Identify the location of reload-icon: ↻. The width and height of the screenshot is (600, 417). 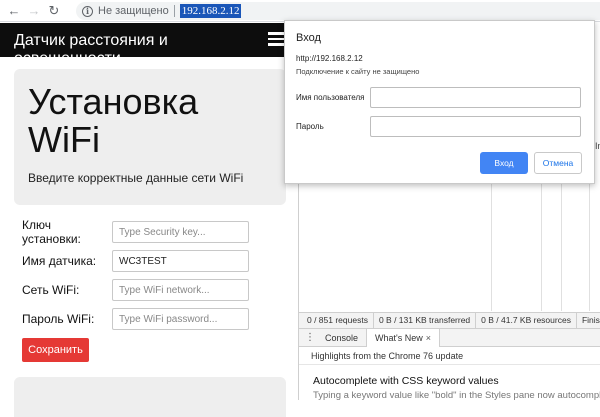
(54, 11).